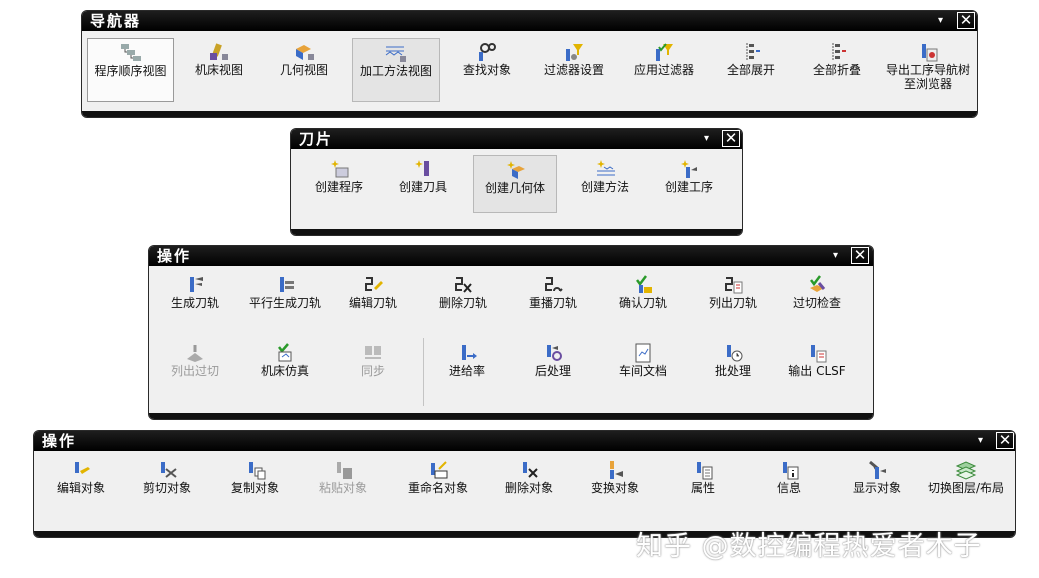 The width and height of the screenshot is (1039, 578). Describe the element at coordinates (574, 52) in the screenshot. I see `filter-settings-icon` at that location.